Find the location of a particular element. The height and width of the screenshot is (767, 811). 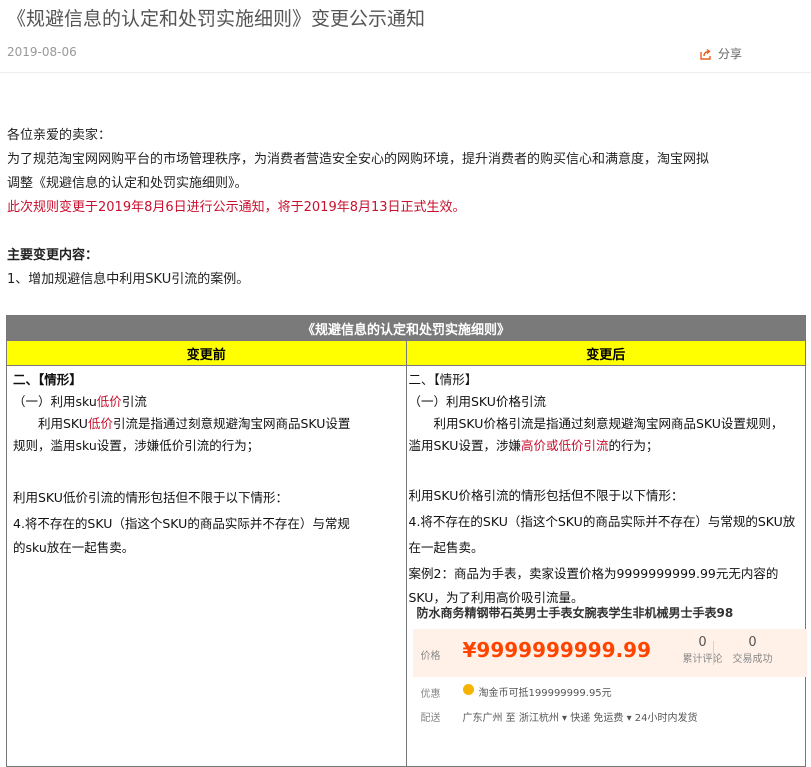

after-cases-intro: 利用SKU价格引流的情形包括但不限于以下情形： is located at coordinates (546, 495).